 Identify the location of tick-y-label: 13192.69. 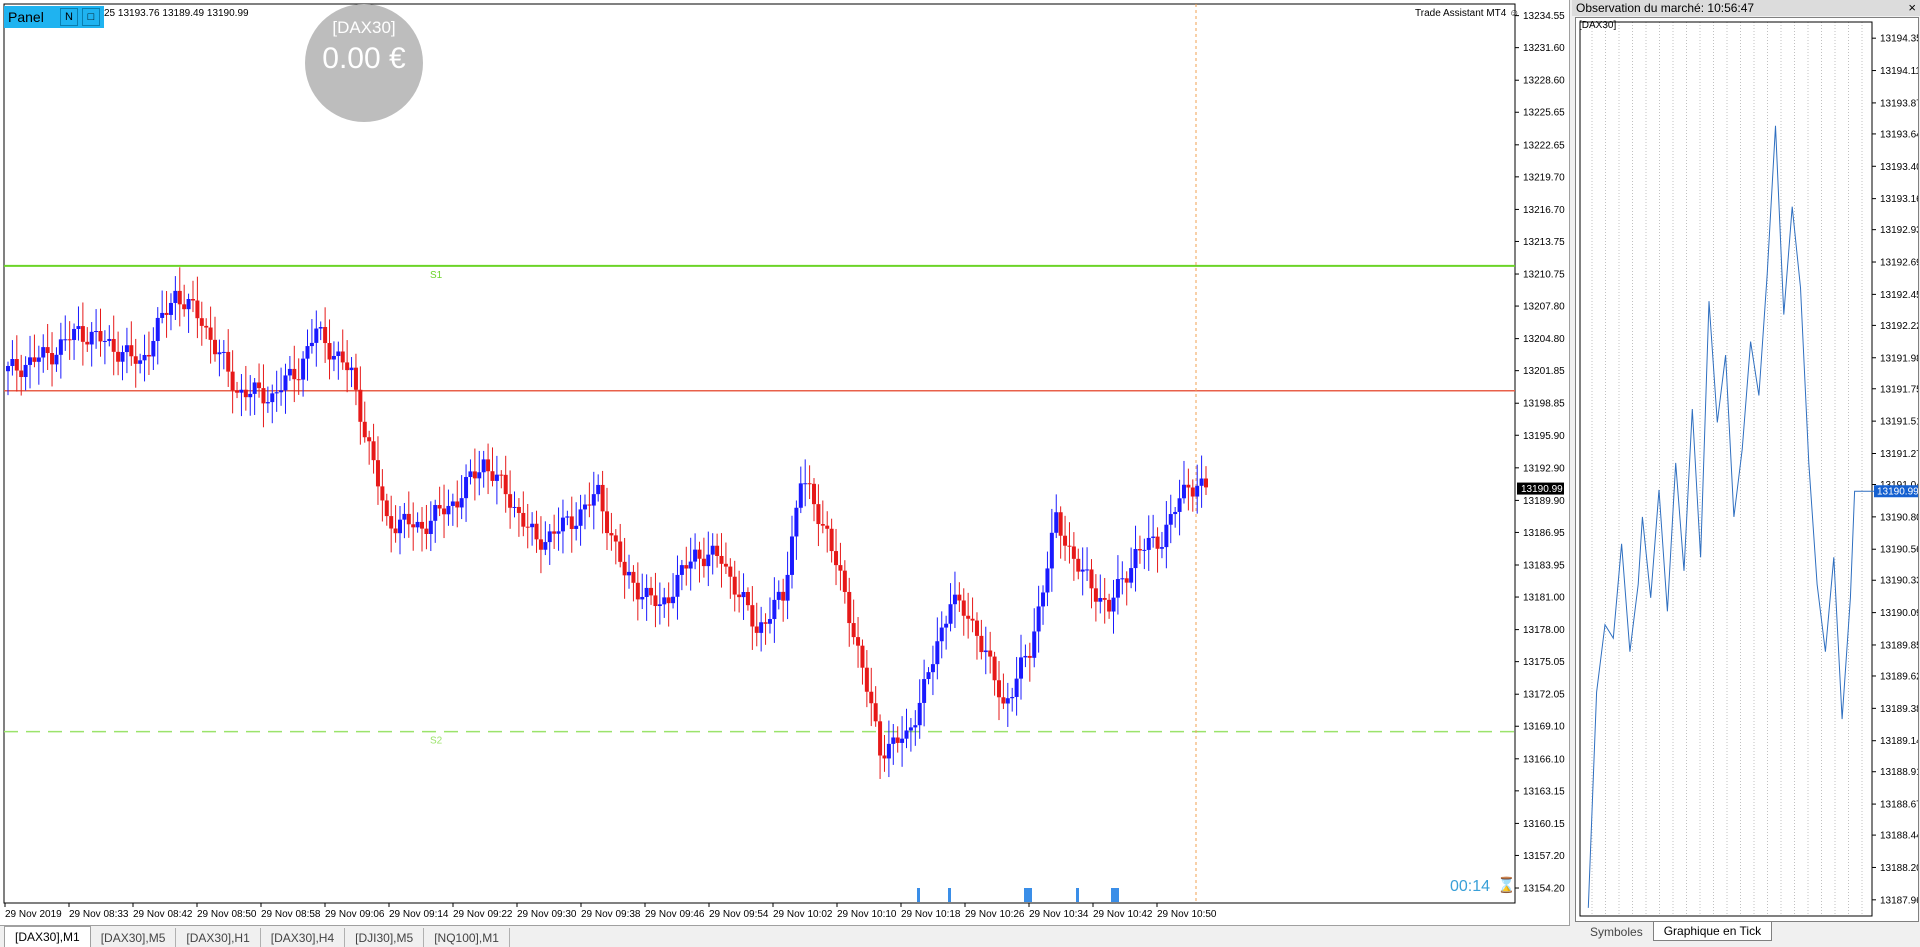
(1899, 263).